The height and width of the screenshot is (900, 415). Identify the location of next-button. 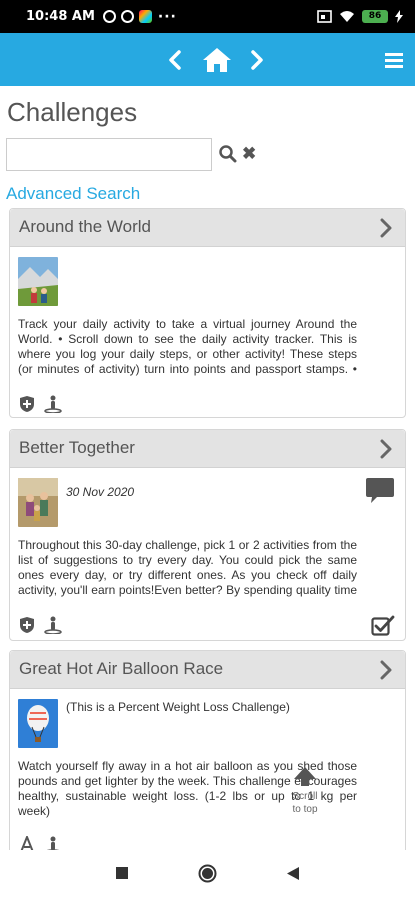
(257, 59).